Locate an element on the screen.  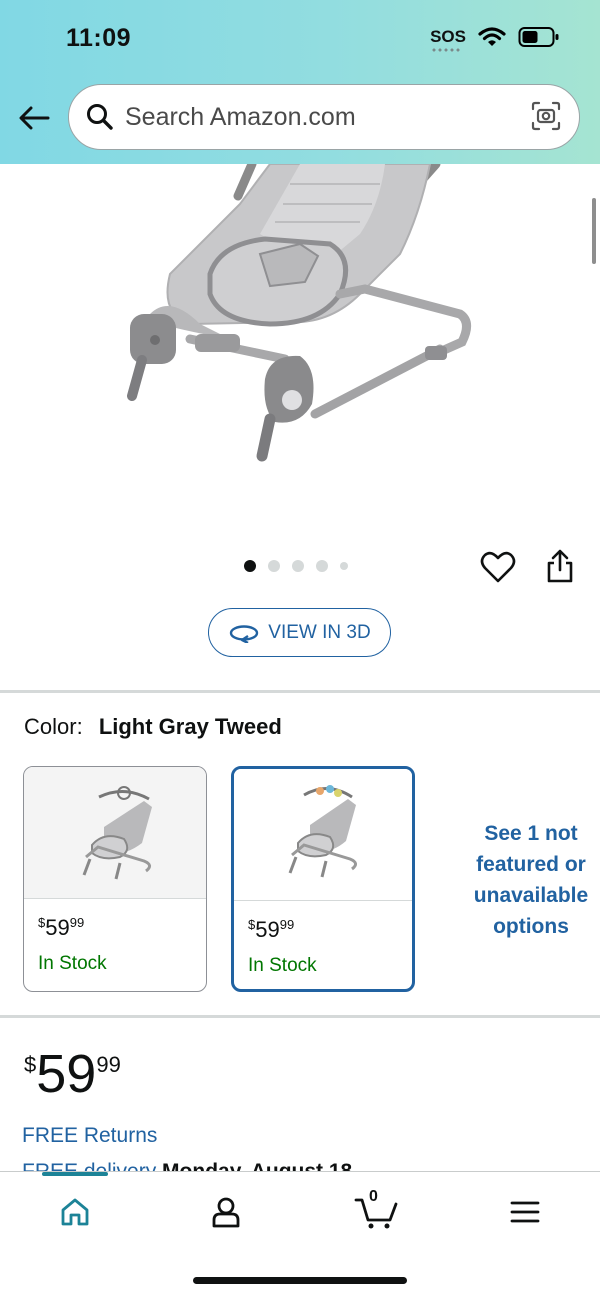
status-icons: SOS is located at coordinates (495, 39).